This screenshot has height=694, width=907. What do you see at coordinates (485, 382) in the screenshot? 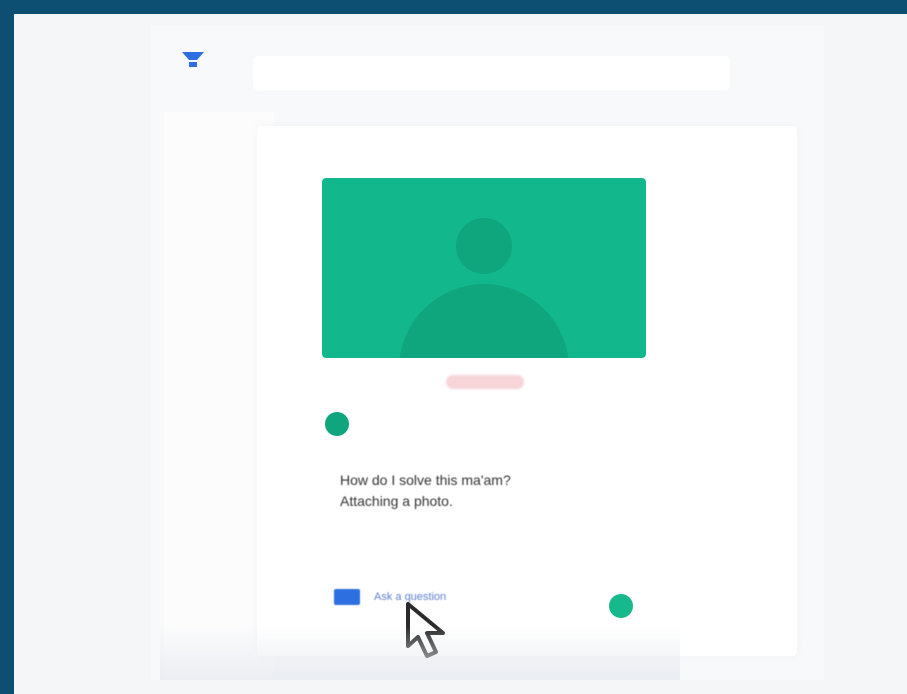
I see `pink-badge` at bounding box center [485, 382].